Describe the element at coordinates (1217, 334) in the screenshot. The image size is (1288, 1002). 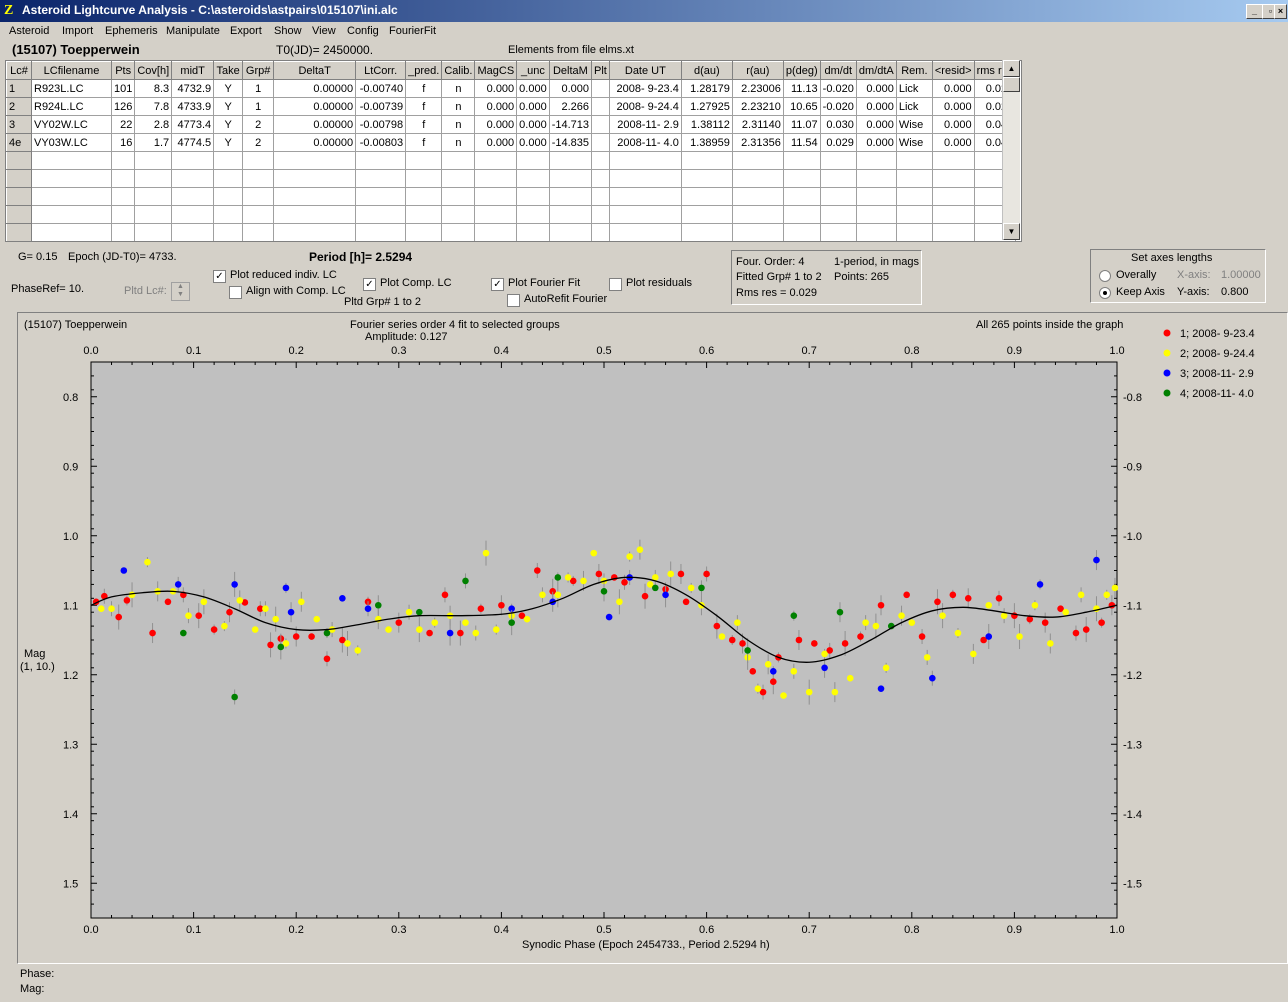
I see `legend-label: 1; 2008- 9-23.4` at that location.